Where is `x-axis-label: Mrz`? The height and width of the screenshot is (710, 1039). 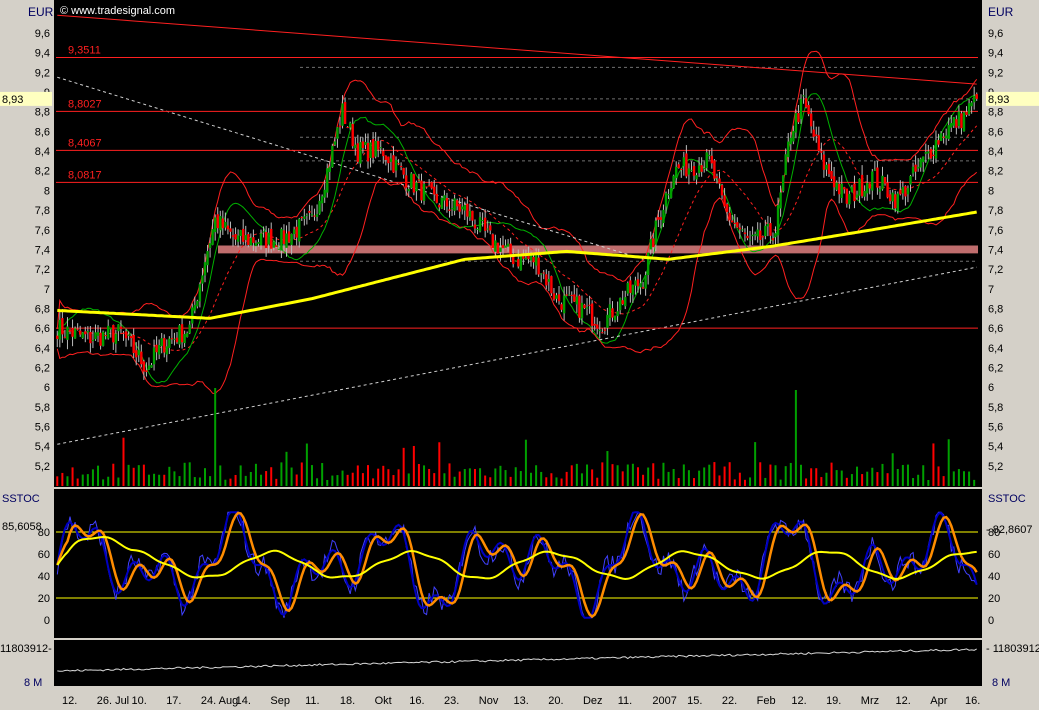 x-axis-label: Mrz is located at coordinates (870, 701).